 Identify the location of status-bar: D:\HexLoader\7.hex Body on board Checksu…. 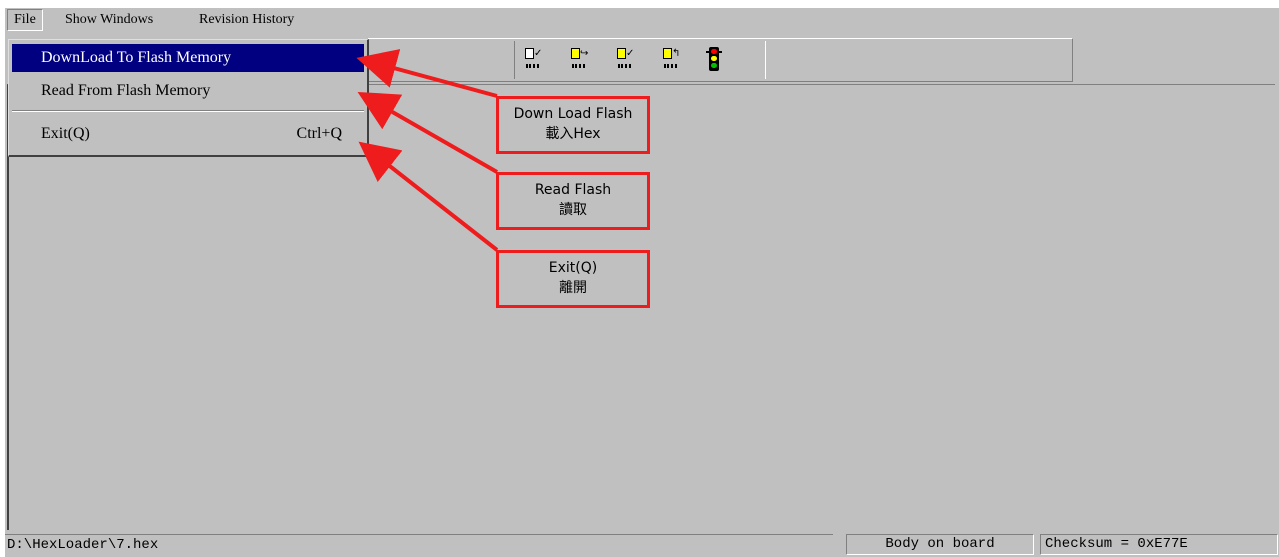
(642, 543).